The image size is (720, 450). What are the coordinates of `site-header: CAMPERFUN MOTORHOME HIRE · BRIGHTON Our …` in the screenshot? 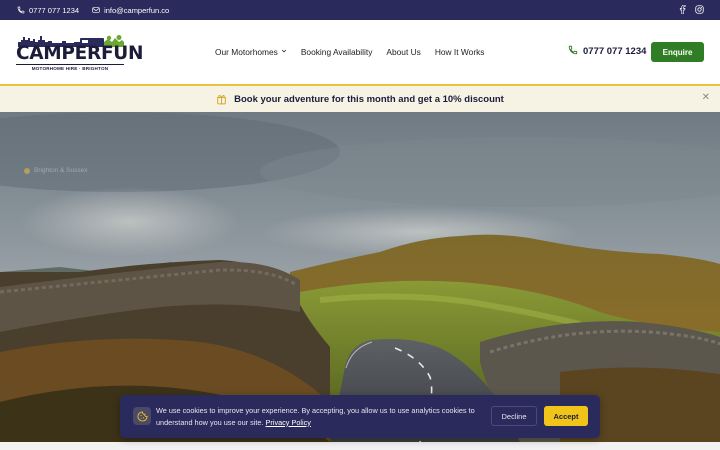 It's located at (360, 52).